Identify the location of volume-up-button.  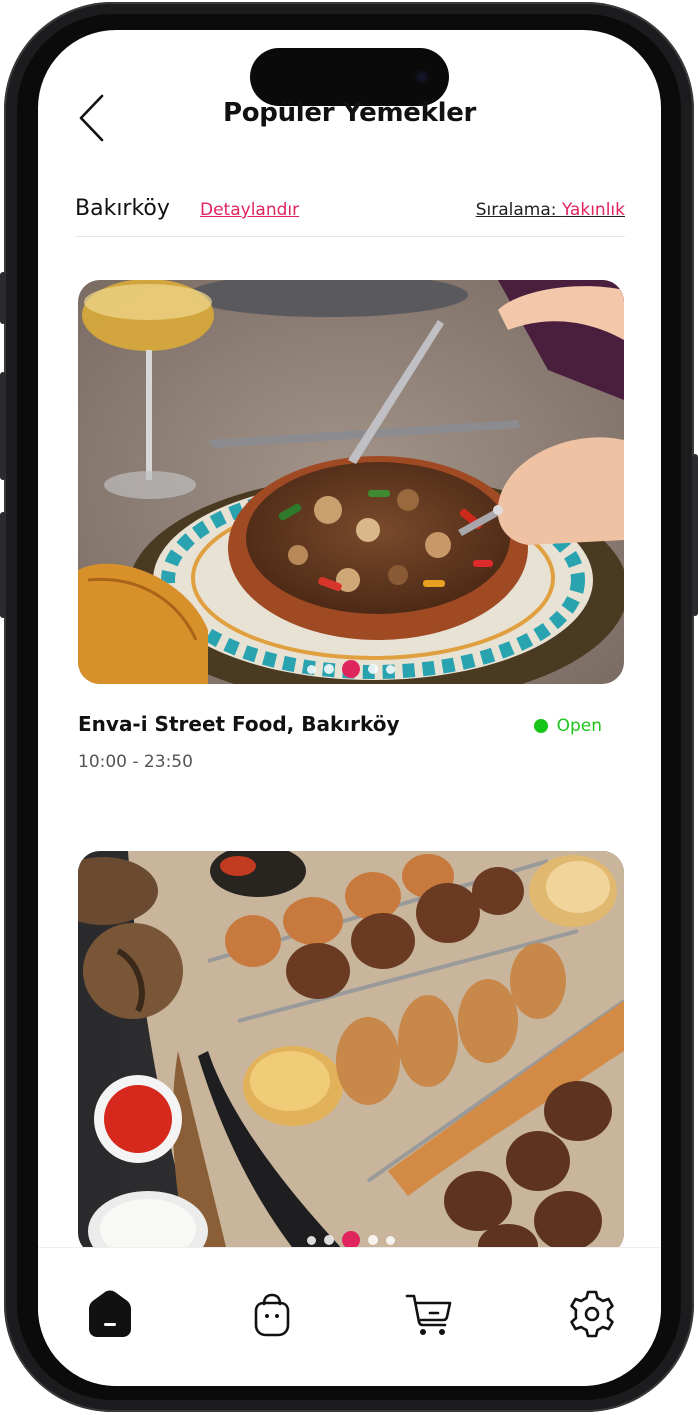
(3, 426).